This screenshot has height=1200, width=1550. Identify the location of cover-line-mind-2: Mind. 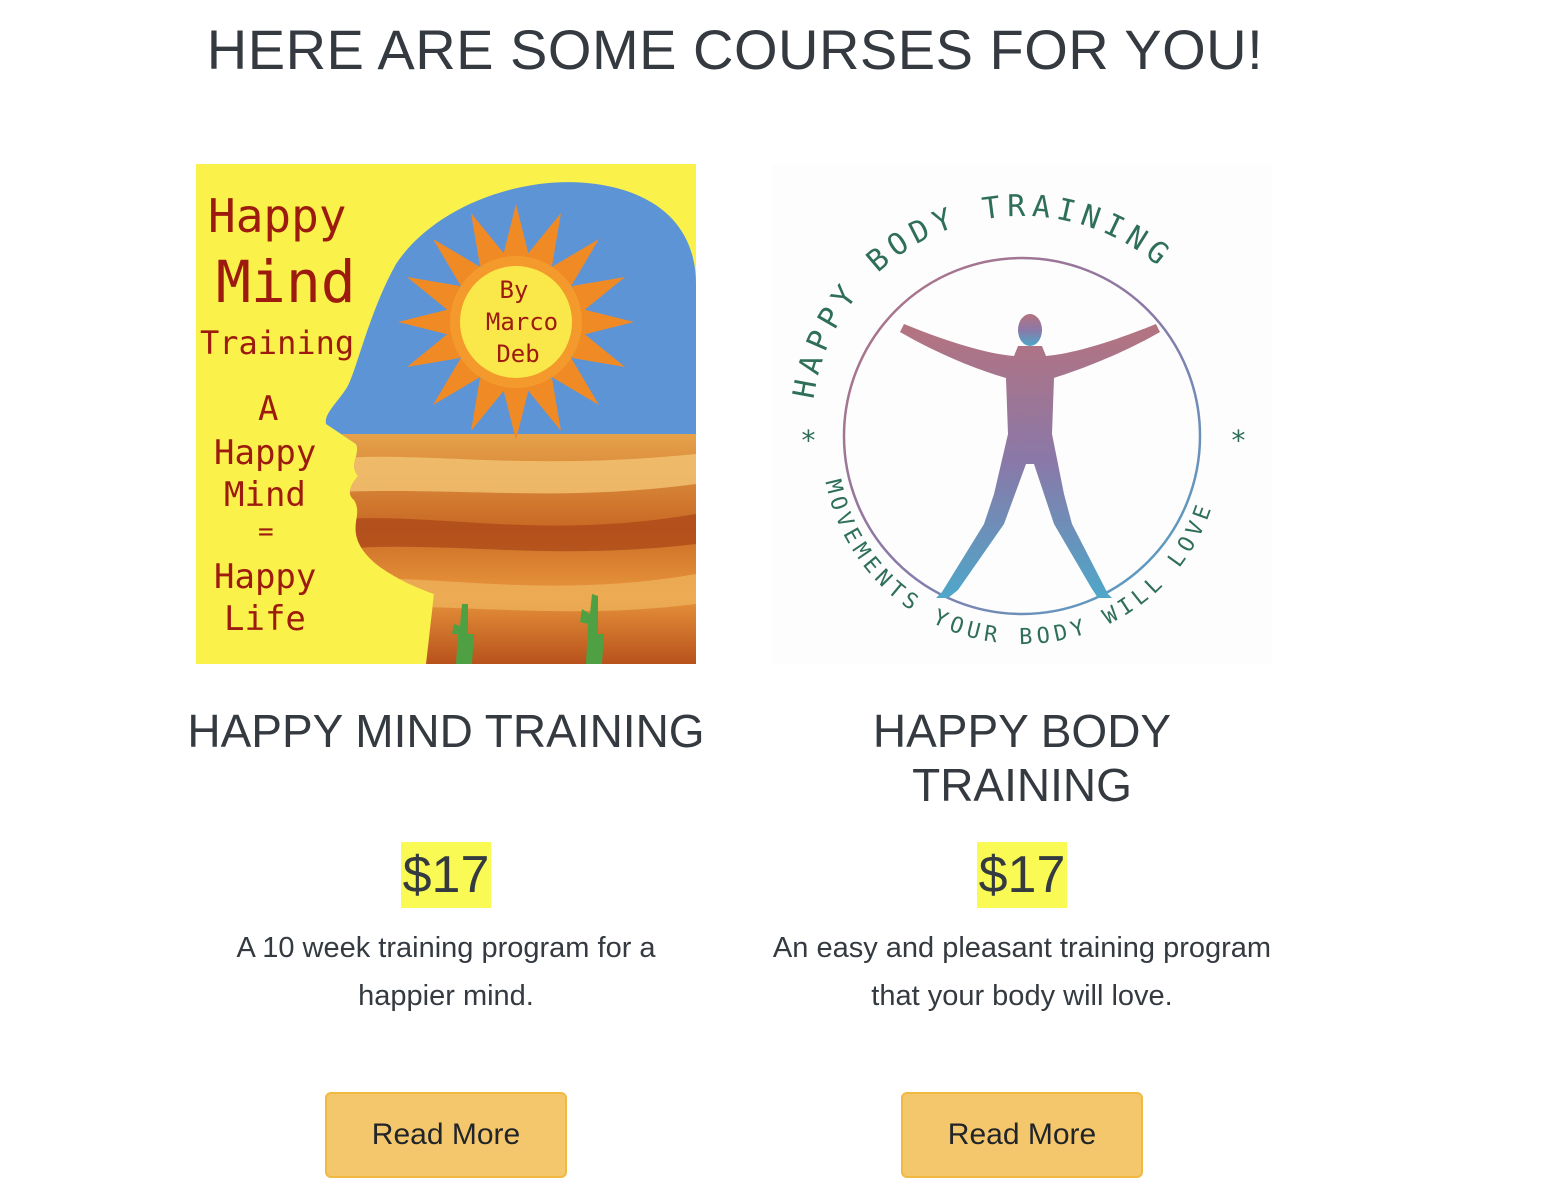
(265, 495).